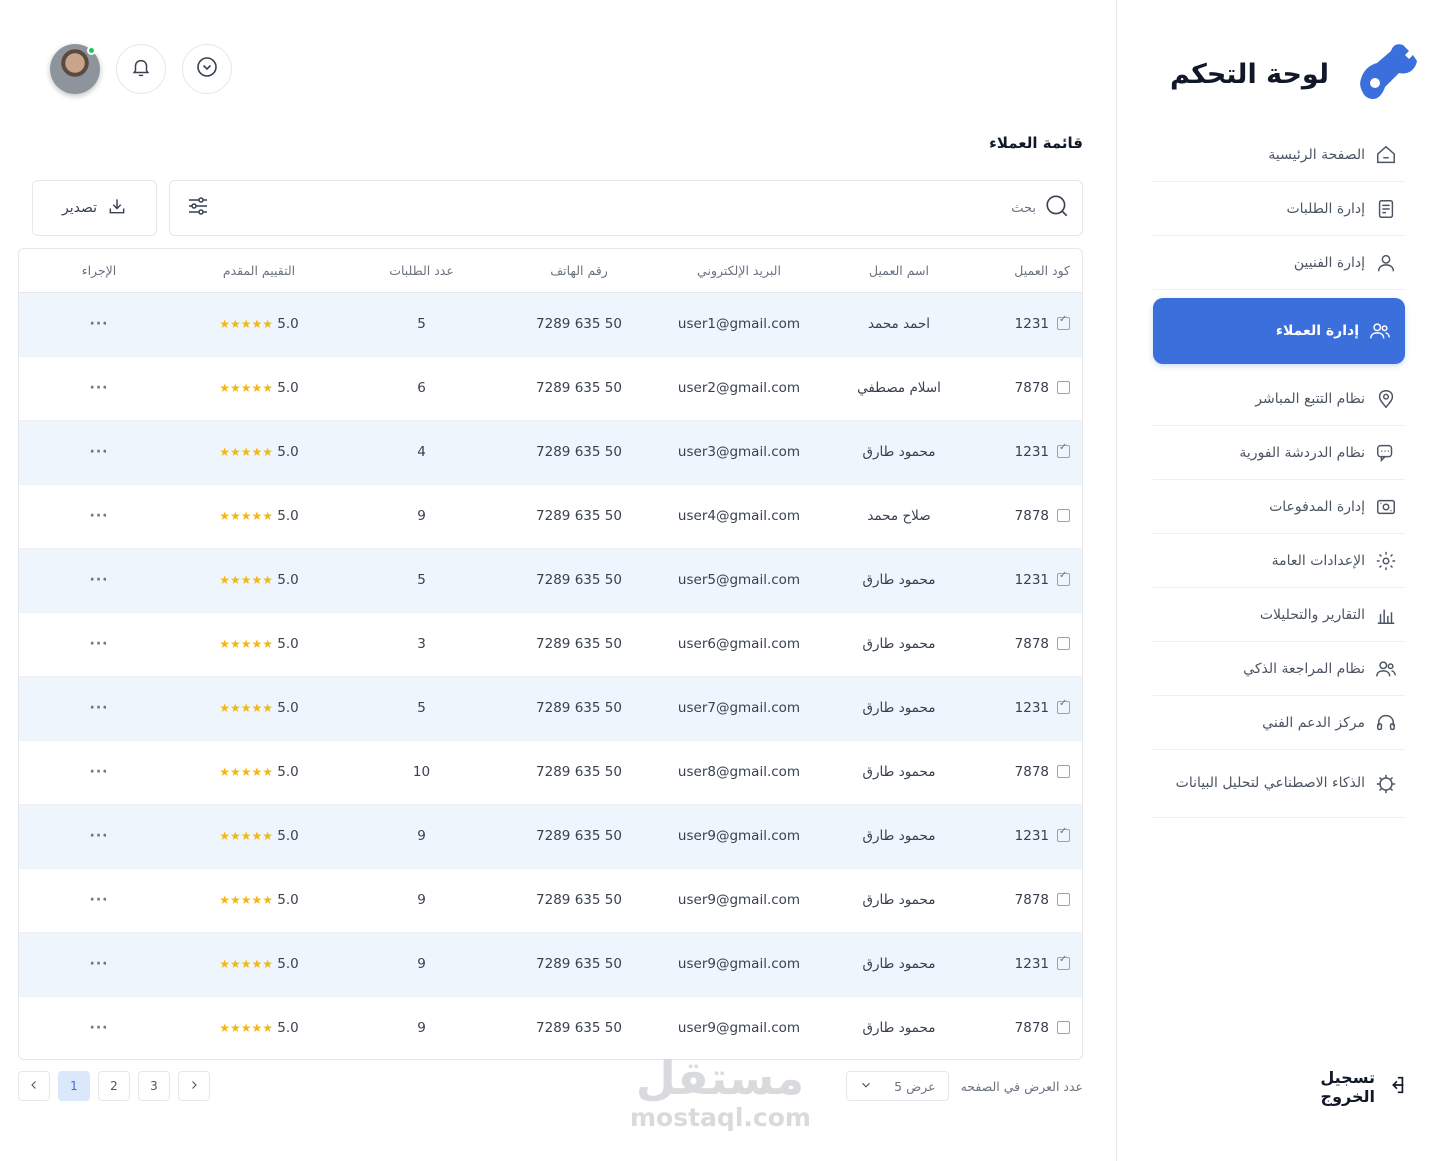 The image size is (1440, 1161). I want to click on per-page-select: عرض 5, so click(897, 1086).